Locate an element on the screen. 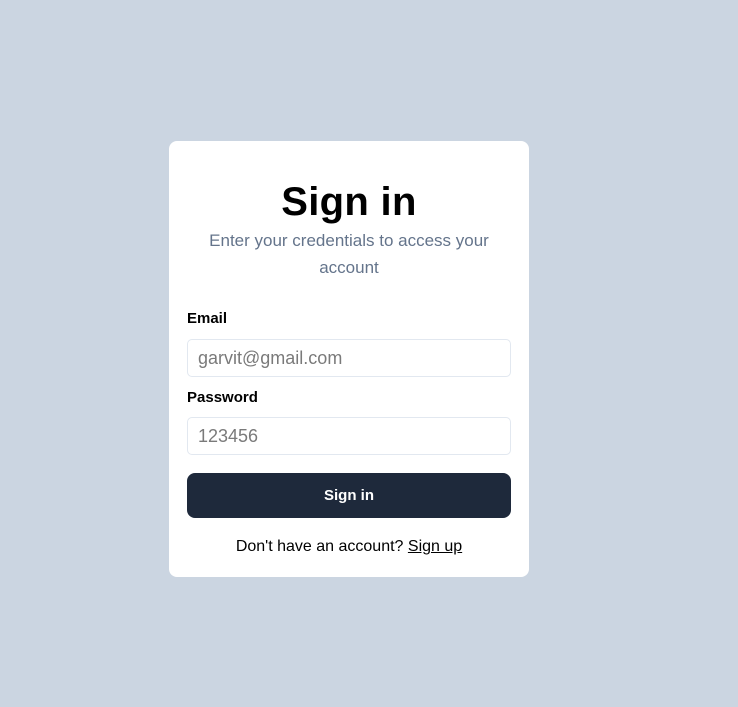 This screenshot has width=738, height=707. signup-prompt-text: Don't have an account? is located at coordinates (321, 546).